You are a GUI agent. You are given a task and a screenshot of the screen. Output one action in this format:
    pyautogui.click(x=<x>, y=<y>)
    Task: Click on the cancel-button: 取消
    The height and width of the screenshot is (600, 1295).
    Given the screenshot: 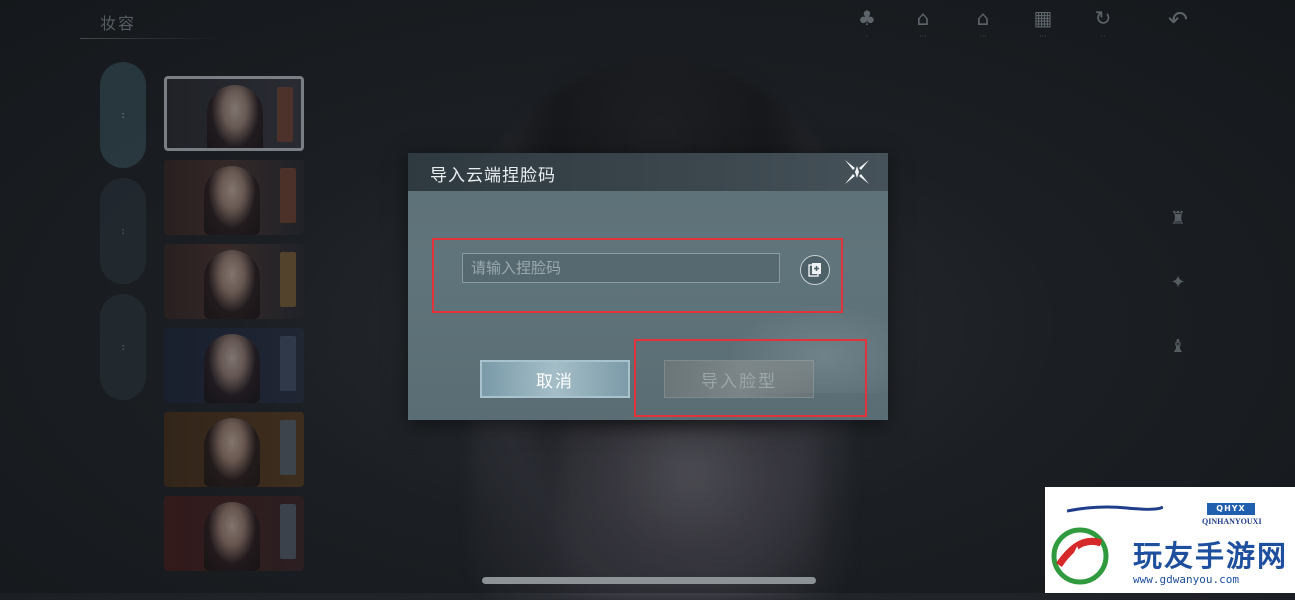 What is the action you would take?
    pyautogui.click(x=555, y=379)
    